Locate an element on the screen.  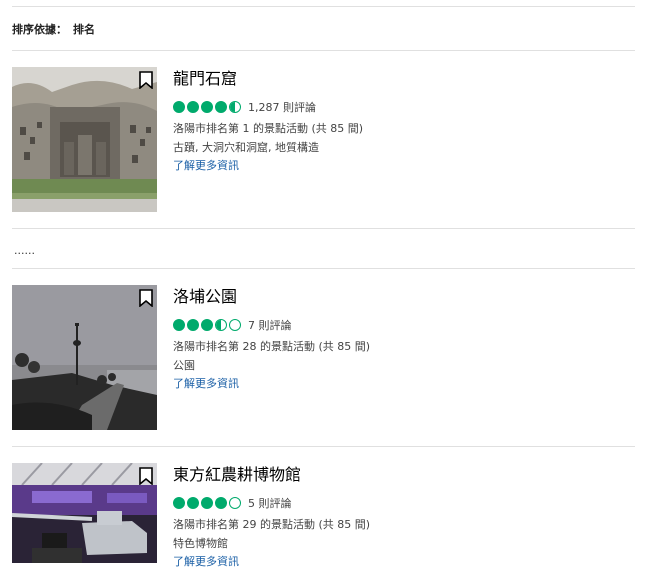
category-tags: 古蹟, 大洞穴和洞窟, 地質構造 is located at coordinates (246, 147).